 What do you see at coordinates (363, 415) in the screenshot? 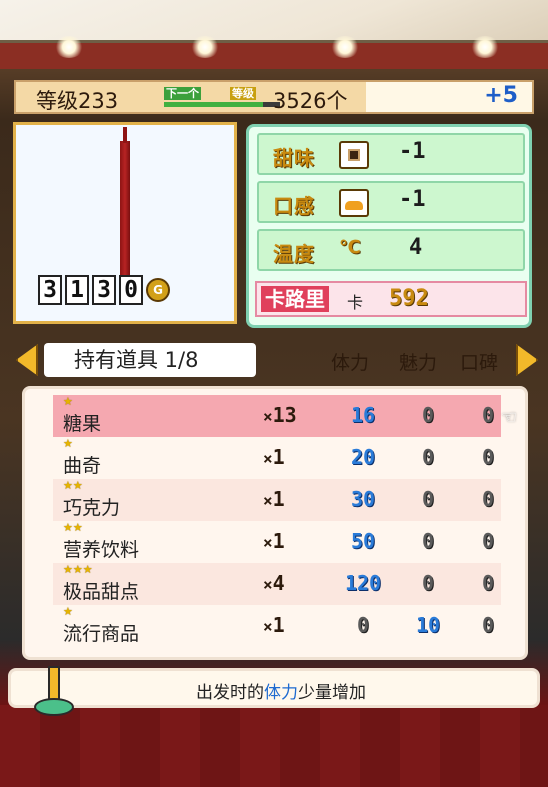
I see `stamina-value: 16` at bounding box center [363, 415].